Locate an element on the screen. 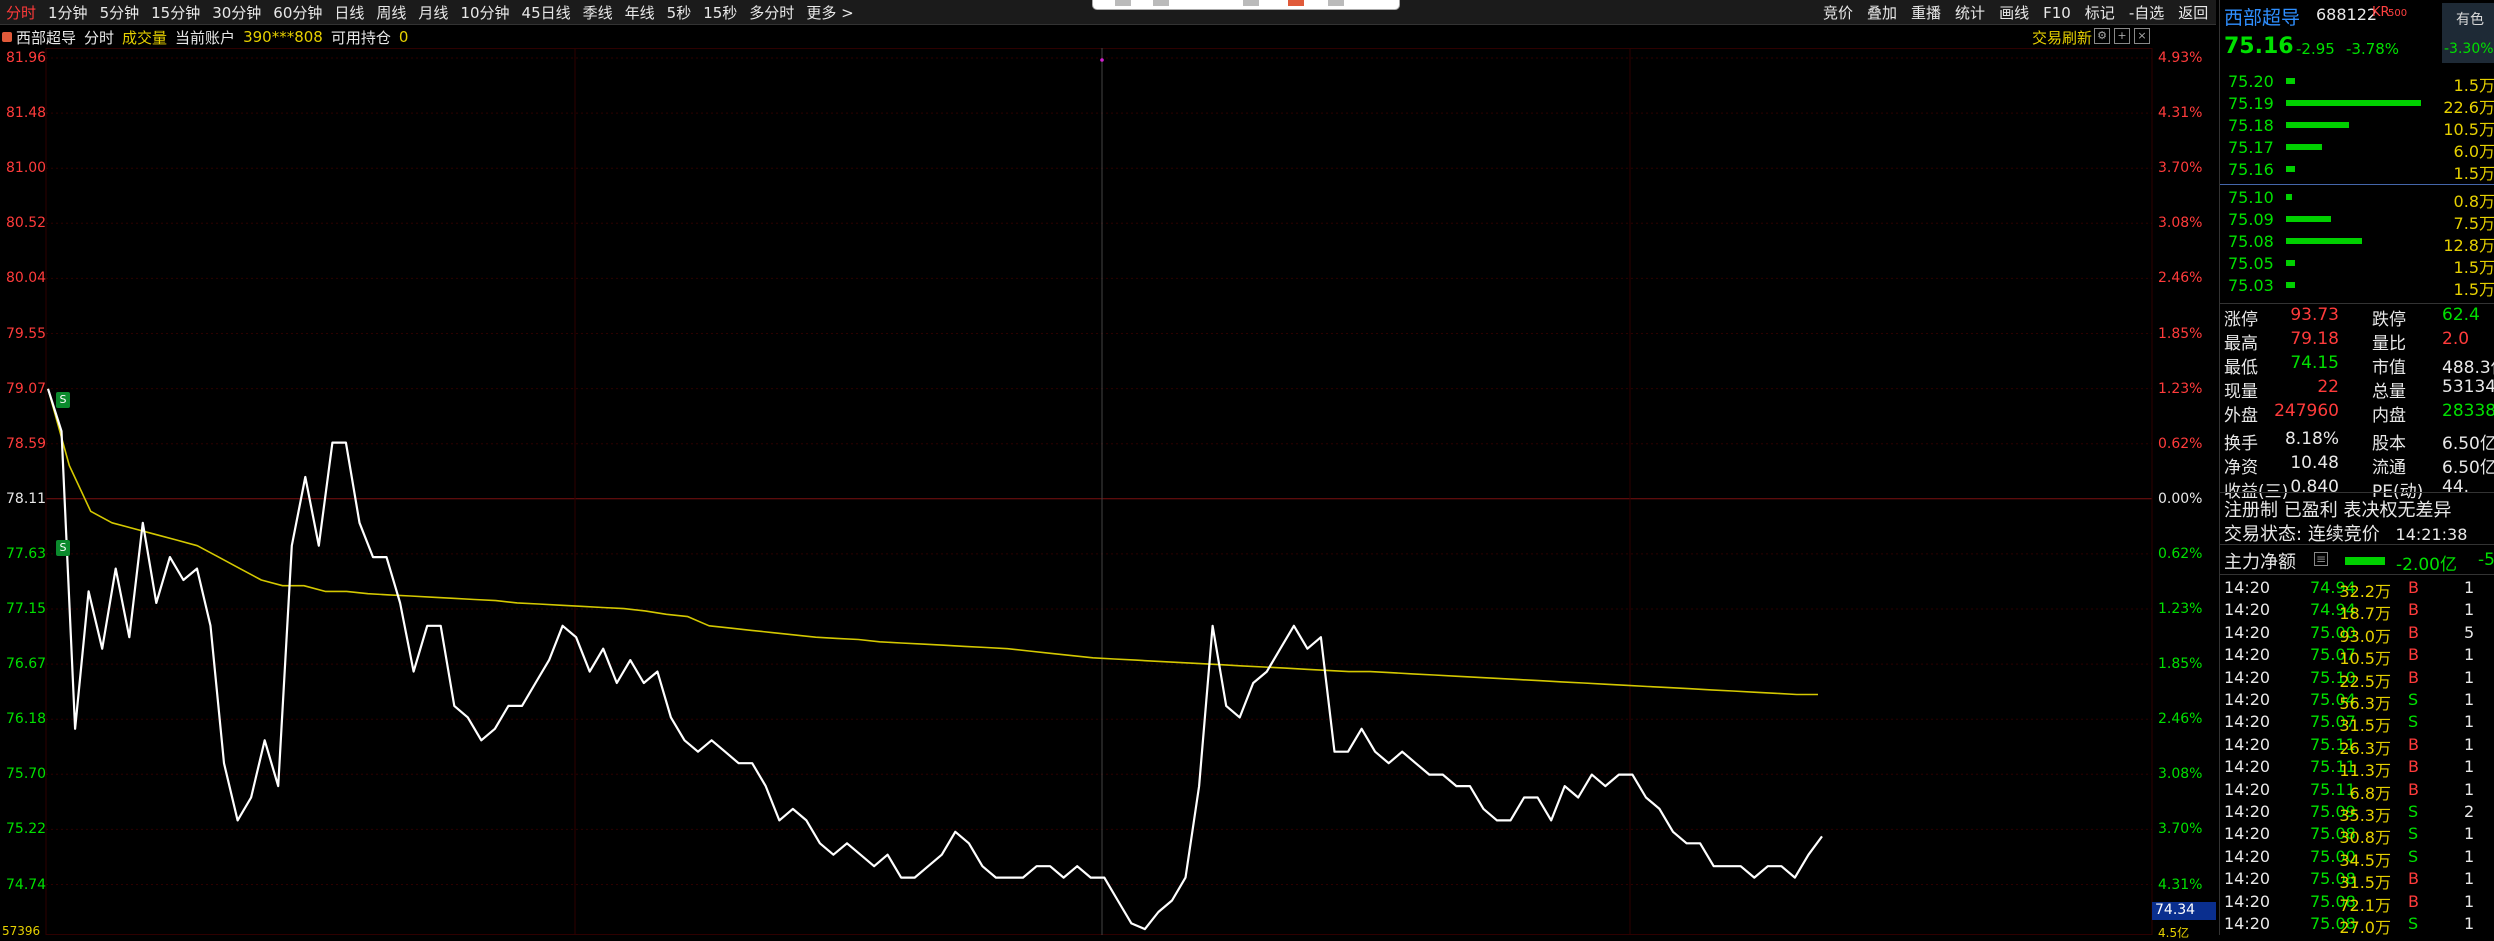  bid-row: 75.08 12.8万 is located at coordinates (2357, 242).